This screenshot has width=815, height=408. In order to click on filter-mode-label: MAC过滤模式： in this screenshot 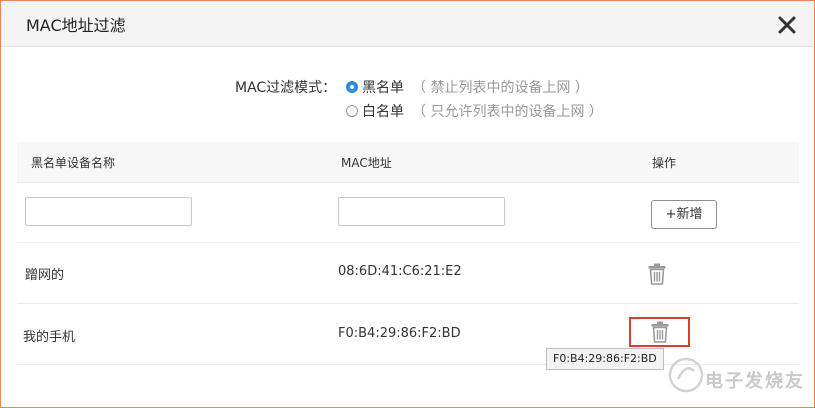, I will do `click(286, 88)`.